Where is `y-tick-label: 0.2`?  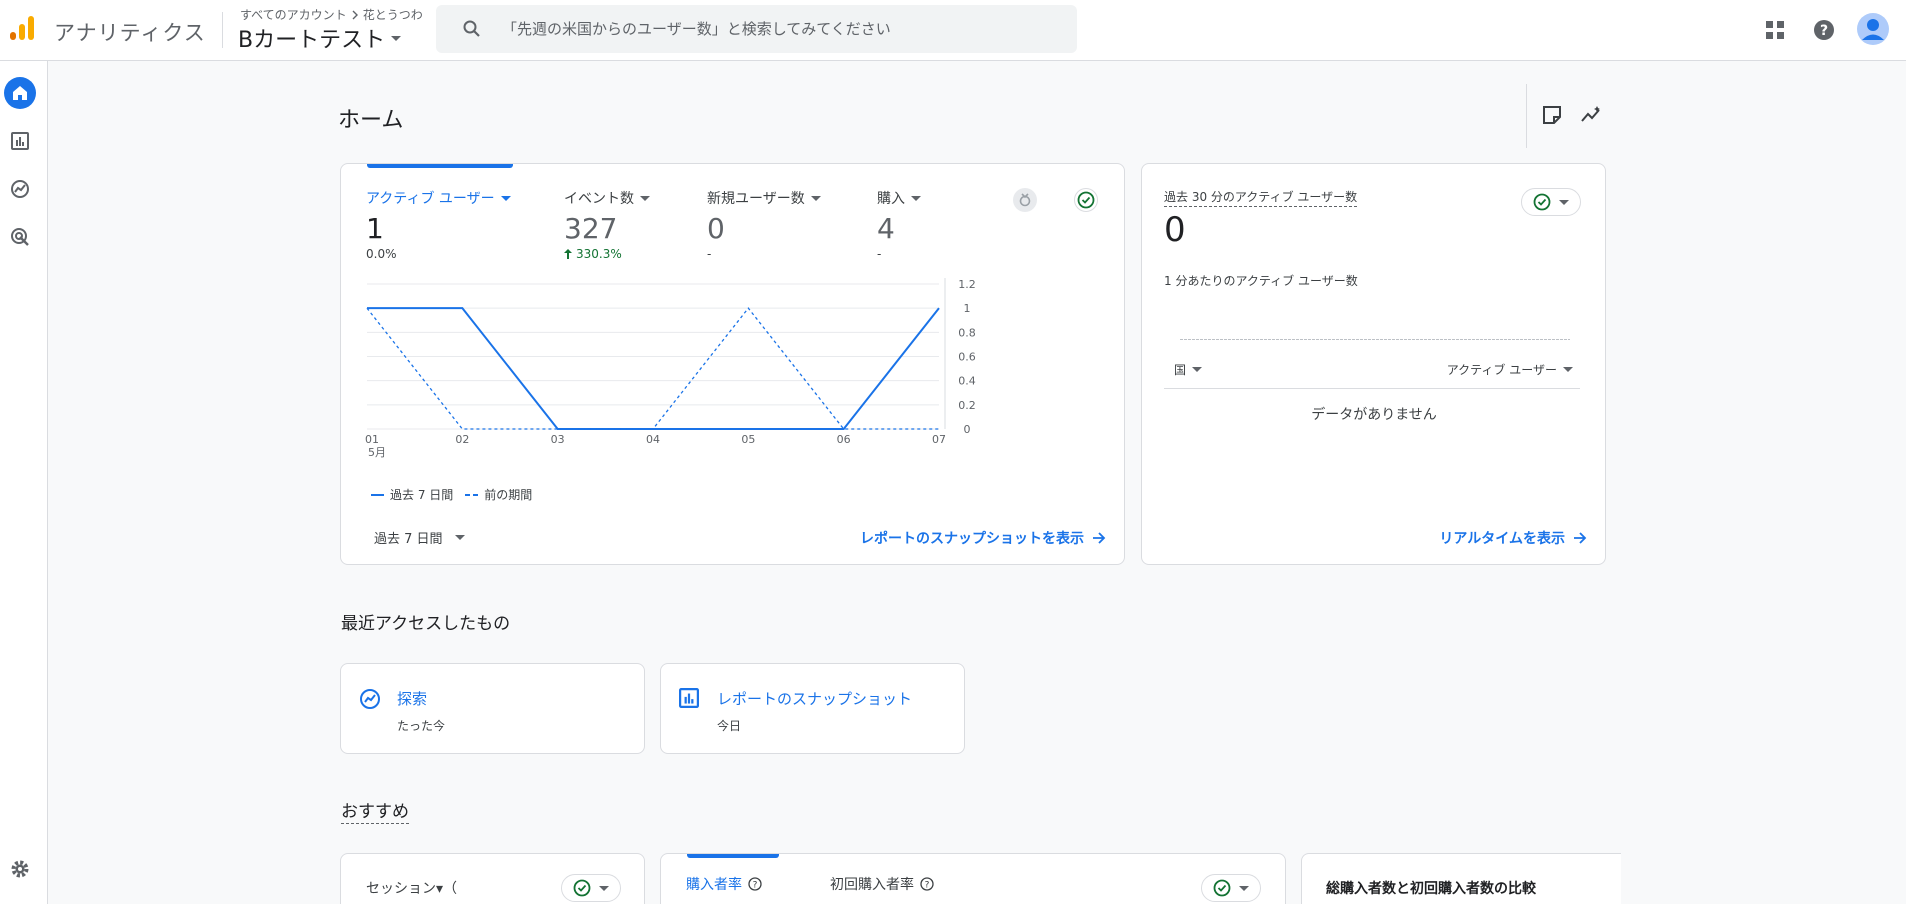
y-tick-label: 0.2 is located at coordinates (967, 405).